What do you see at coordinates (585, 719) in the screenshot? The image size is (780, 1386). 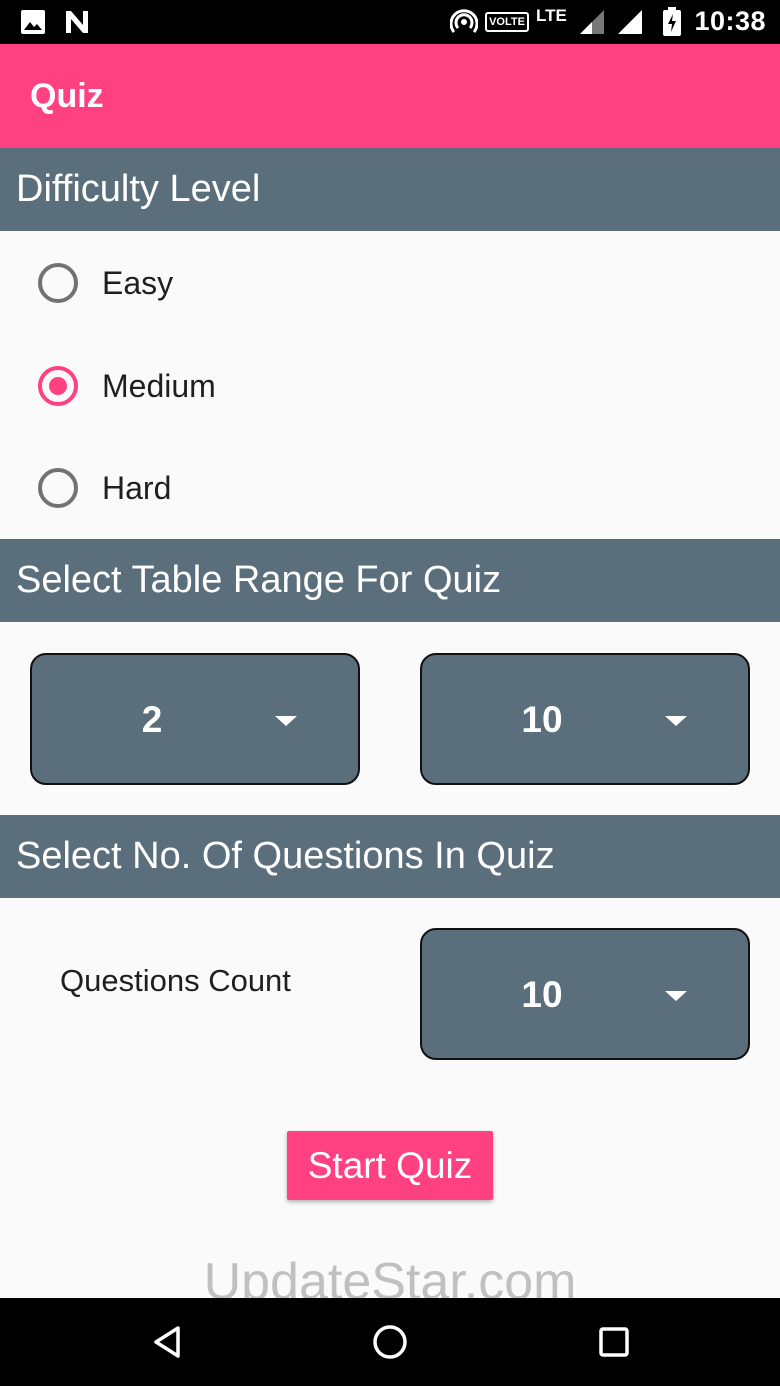 I see `range-to-spinner: 10` at bounding box center [585, 719].